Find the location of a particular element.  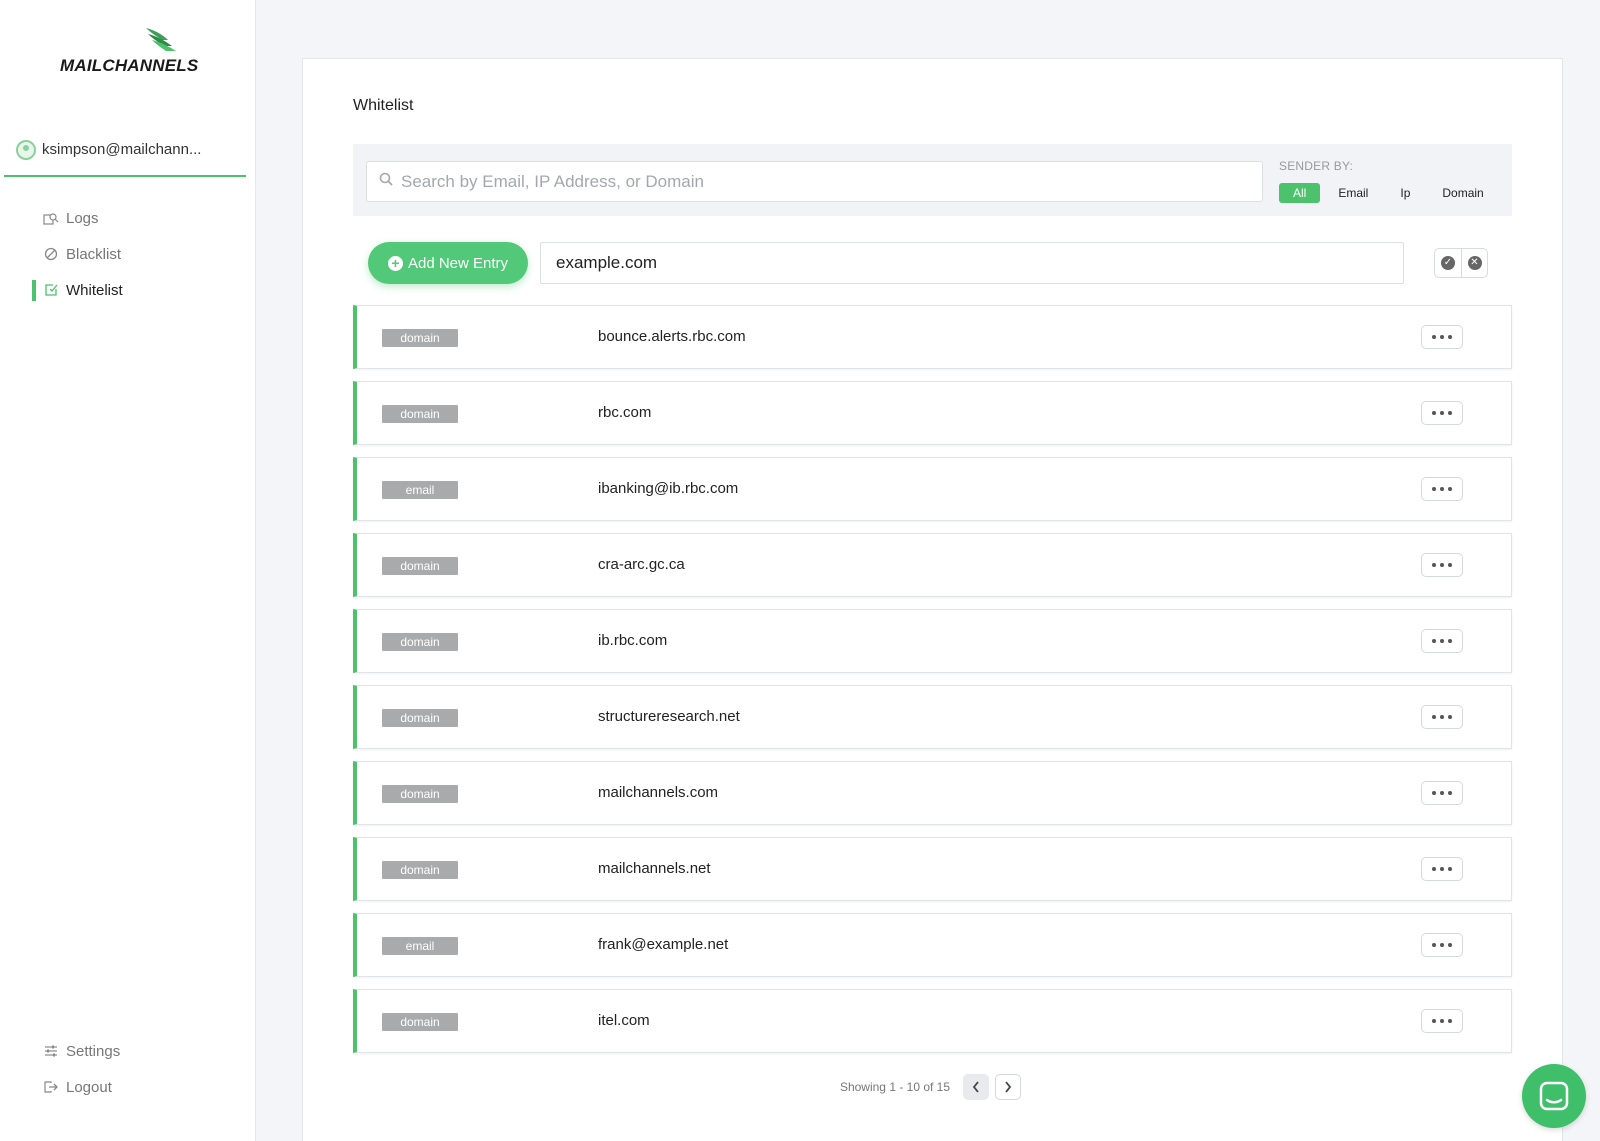

search-icon is located at coordinates (386, 181).